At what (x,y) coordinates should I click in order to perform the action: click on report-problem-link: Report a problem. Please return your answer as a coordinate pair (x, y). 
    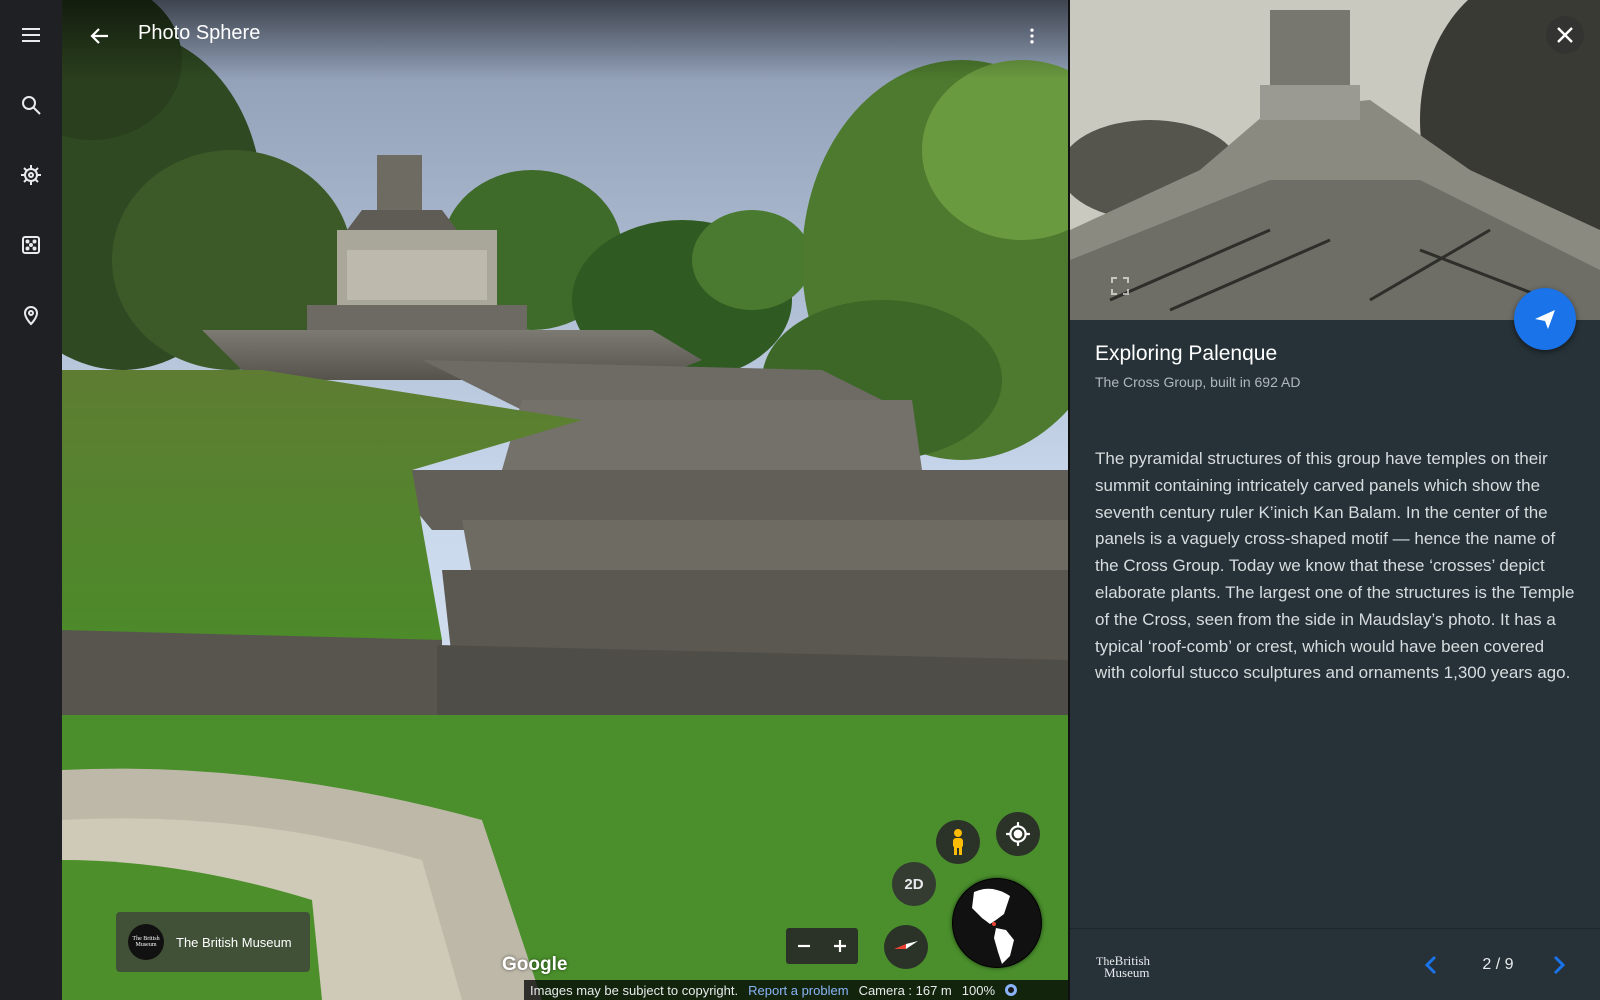
    Looking at the image, I should click on (798, 990).